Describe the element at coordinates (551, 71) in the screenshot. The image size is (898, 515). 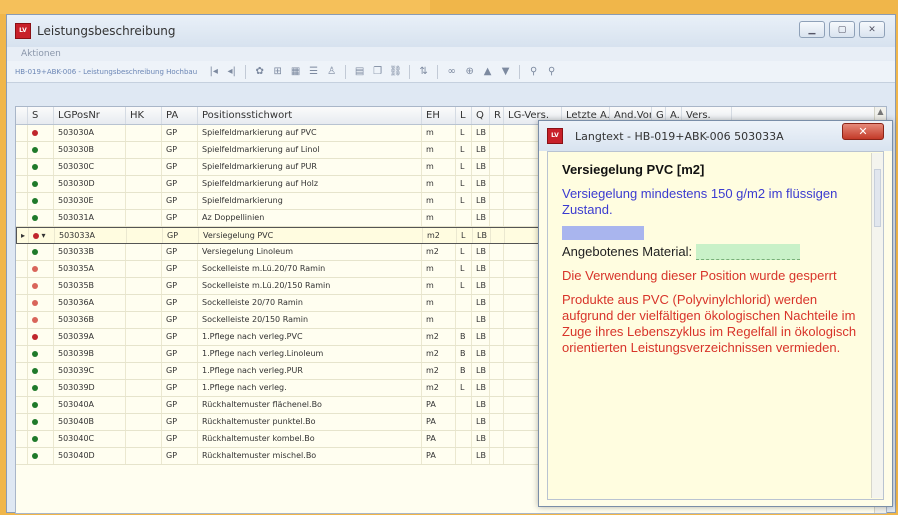
I see `filter-clear-icon: ⚲` at that location.